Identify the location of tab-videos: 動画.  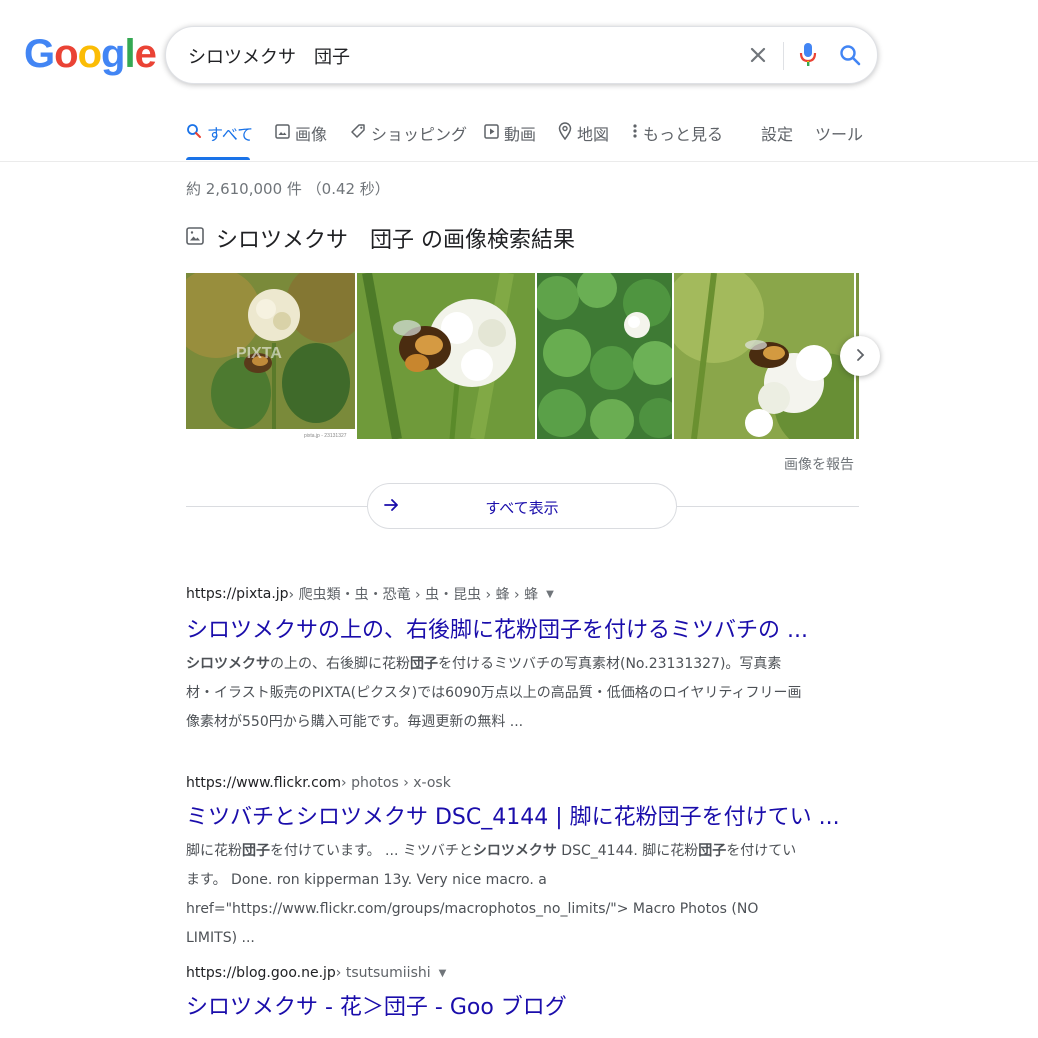
(510, 133).